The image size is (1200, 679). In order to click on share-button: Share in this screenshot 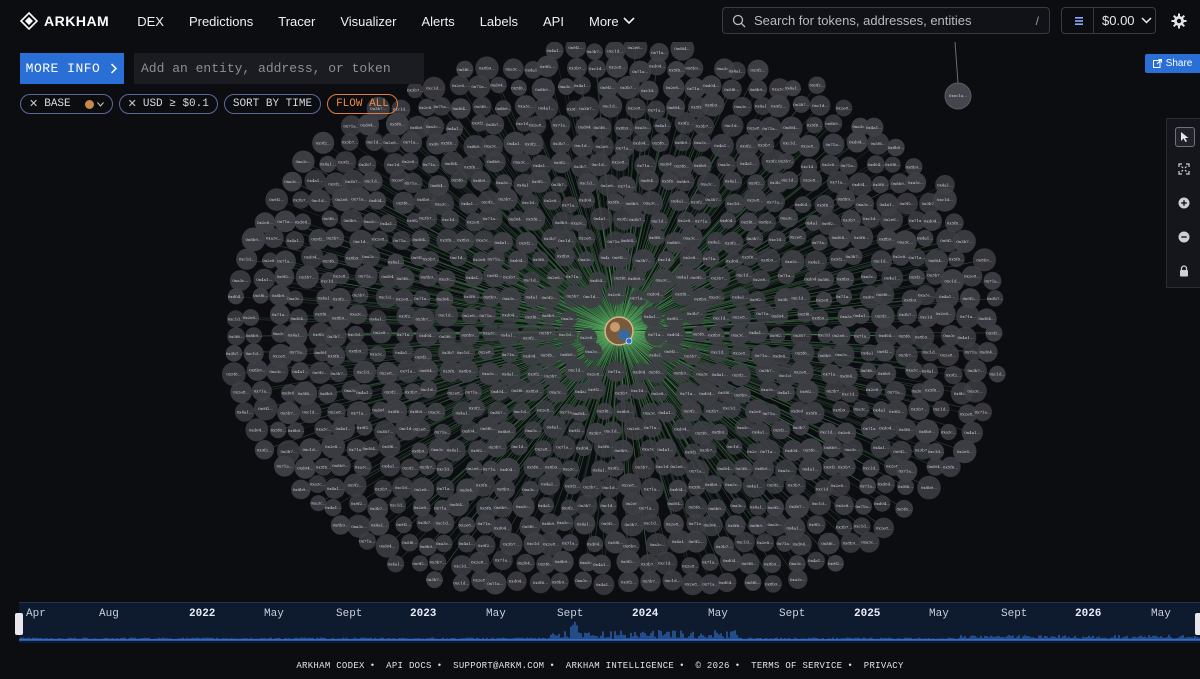, I will do `click(1172, 63)`.